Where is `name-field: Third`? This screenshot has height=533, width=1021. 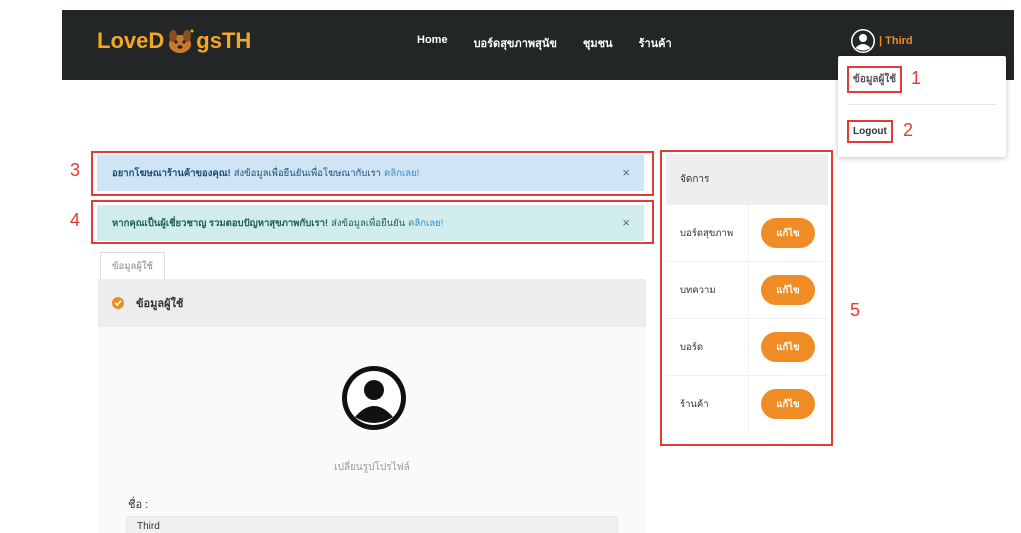 name-field: Third is located at coordinates (372, 524).